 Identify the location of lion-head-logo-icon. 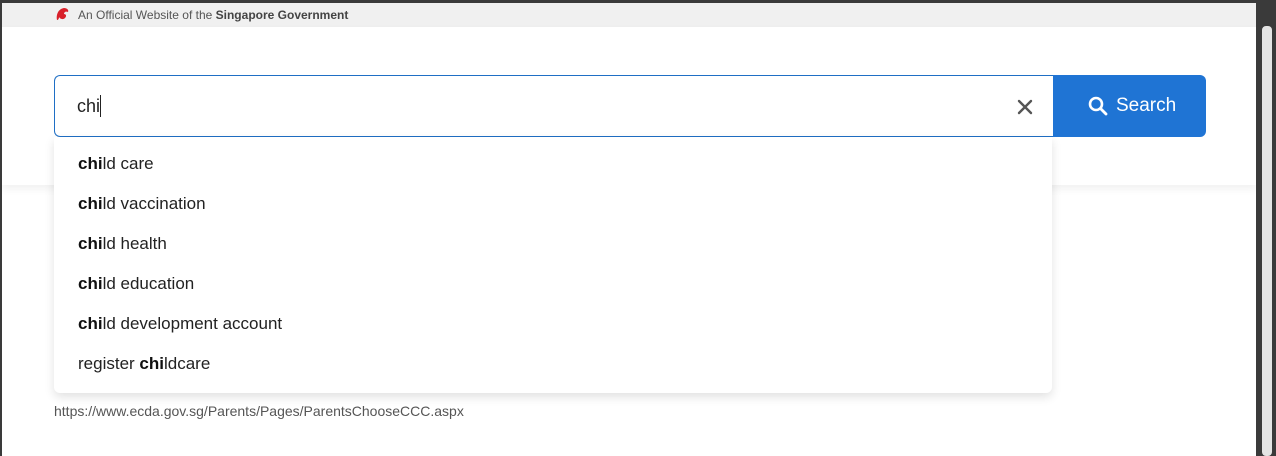
(62, 14).